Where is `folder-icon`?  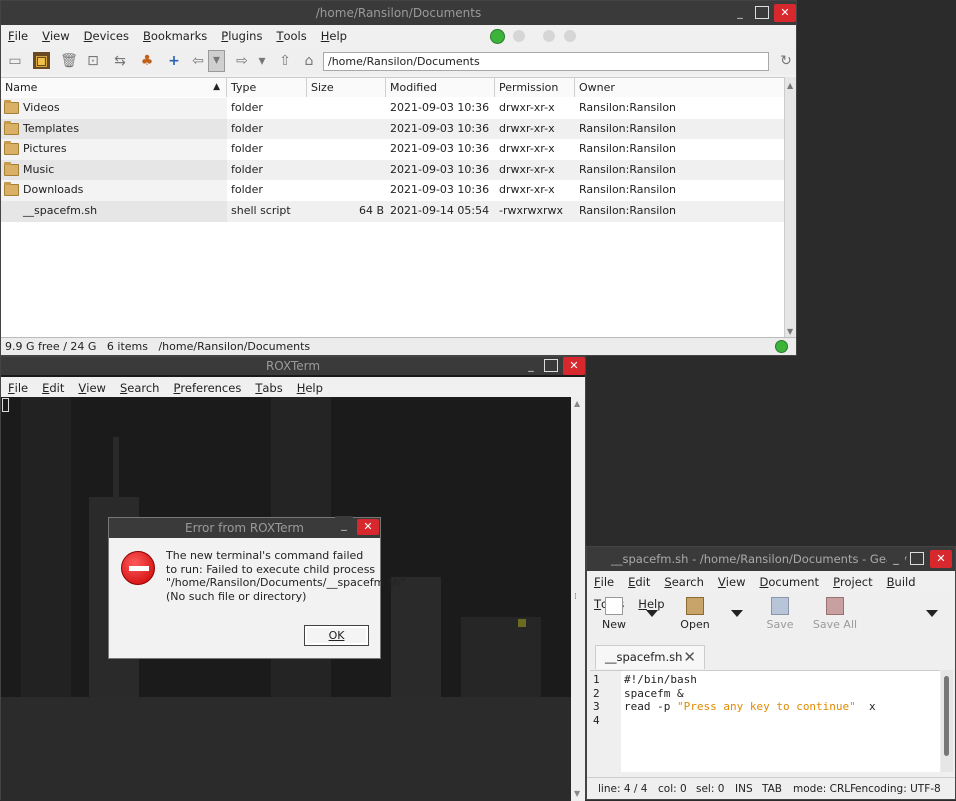 folder-icon is located at coordinates (11, 107).